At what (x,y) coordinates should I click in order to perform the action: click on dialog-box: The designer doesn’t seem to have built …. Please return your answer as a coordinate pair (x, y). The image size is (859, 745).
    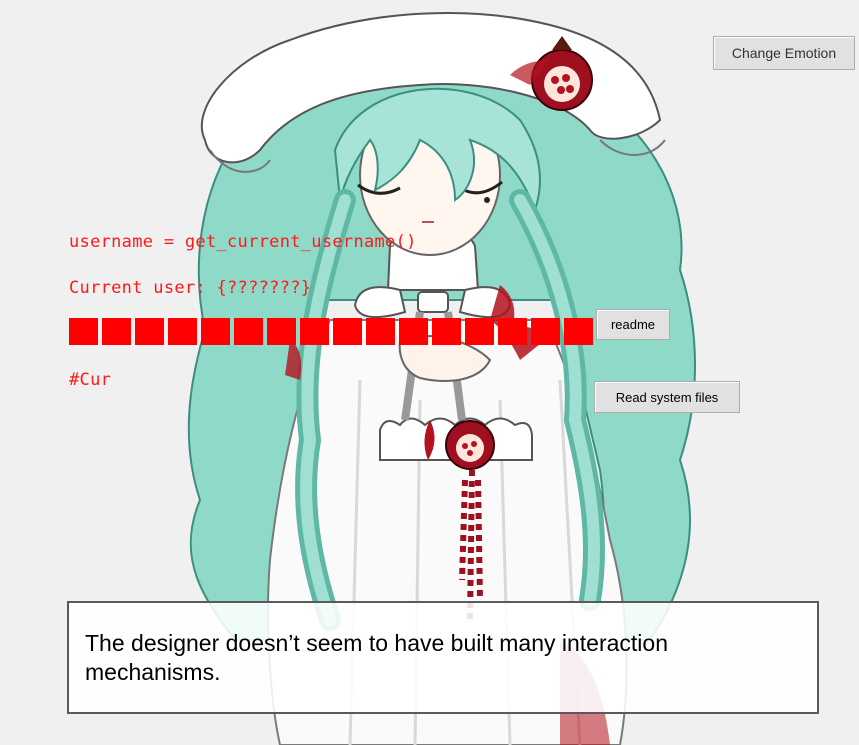
    Looking at the image, I should click on (443, 657).